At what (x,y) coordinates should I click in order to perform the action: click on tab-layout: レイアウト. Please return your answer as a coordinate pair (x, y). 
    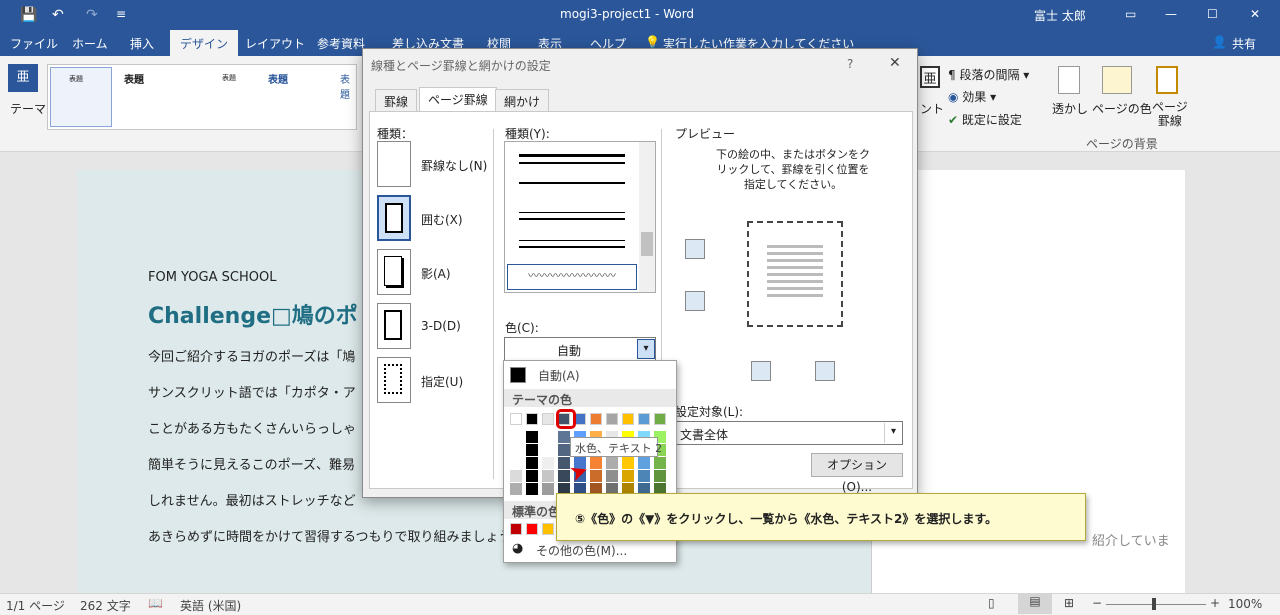
    Looking at the image, I should click on (275, 43).